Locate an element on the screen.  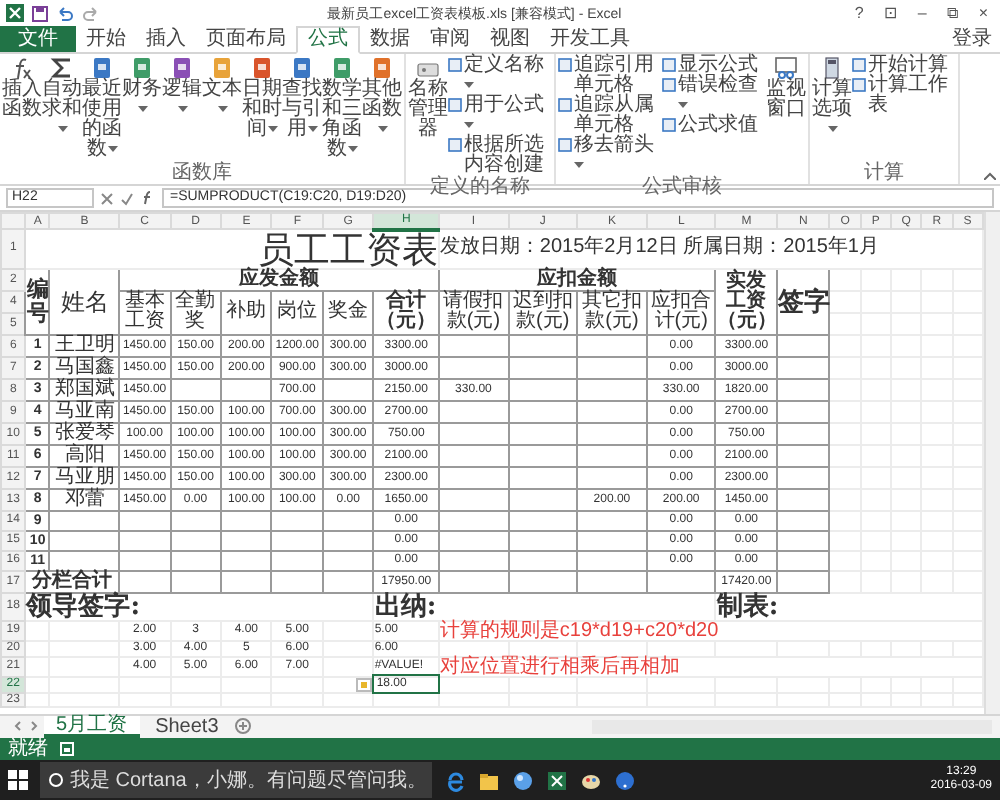
browser-icon is located at coordinates (455, 780).